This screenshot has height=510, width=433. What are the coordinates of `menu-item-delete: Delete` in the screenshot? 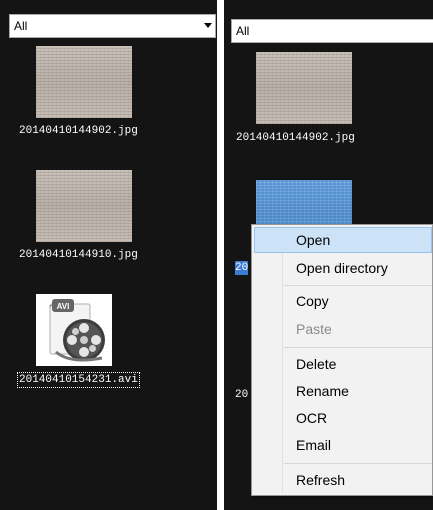 It's located at (343, 364).